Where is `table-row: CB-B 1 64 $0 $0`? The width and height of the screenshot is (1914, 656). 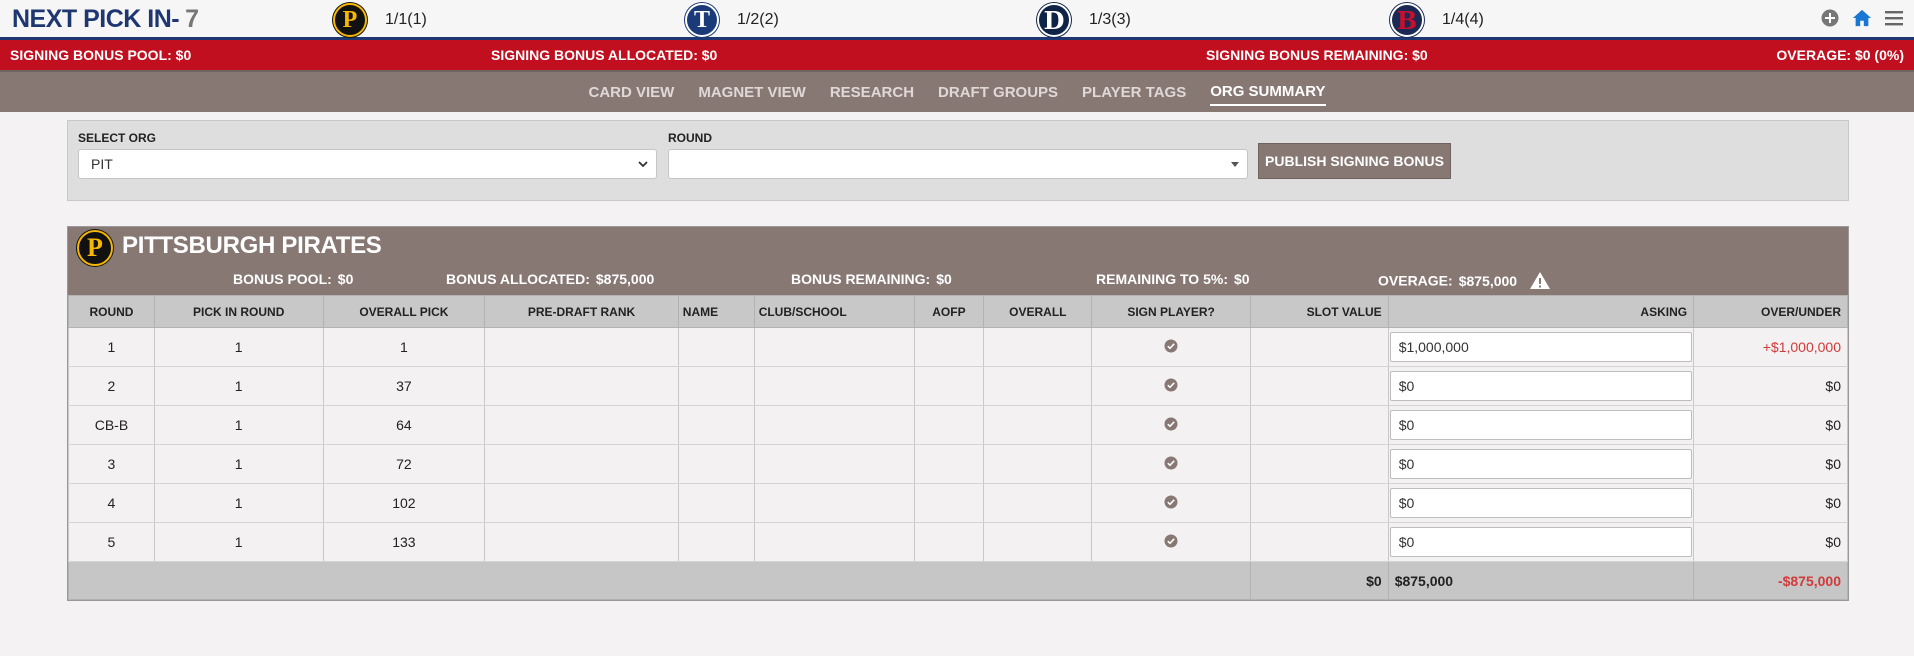 table-row: CB-B 1 64 $0 $0 is located at coordinates (958, 425).